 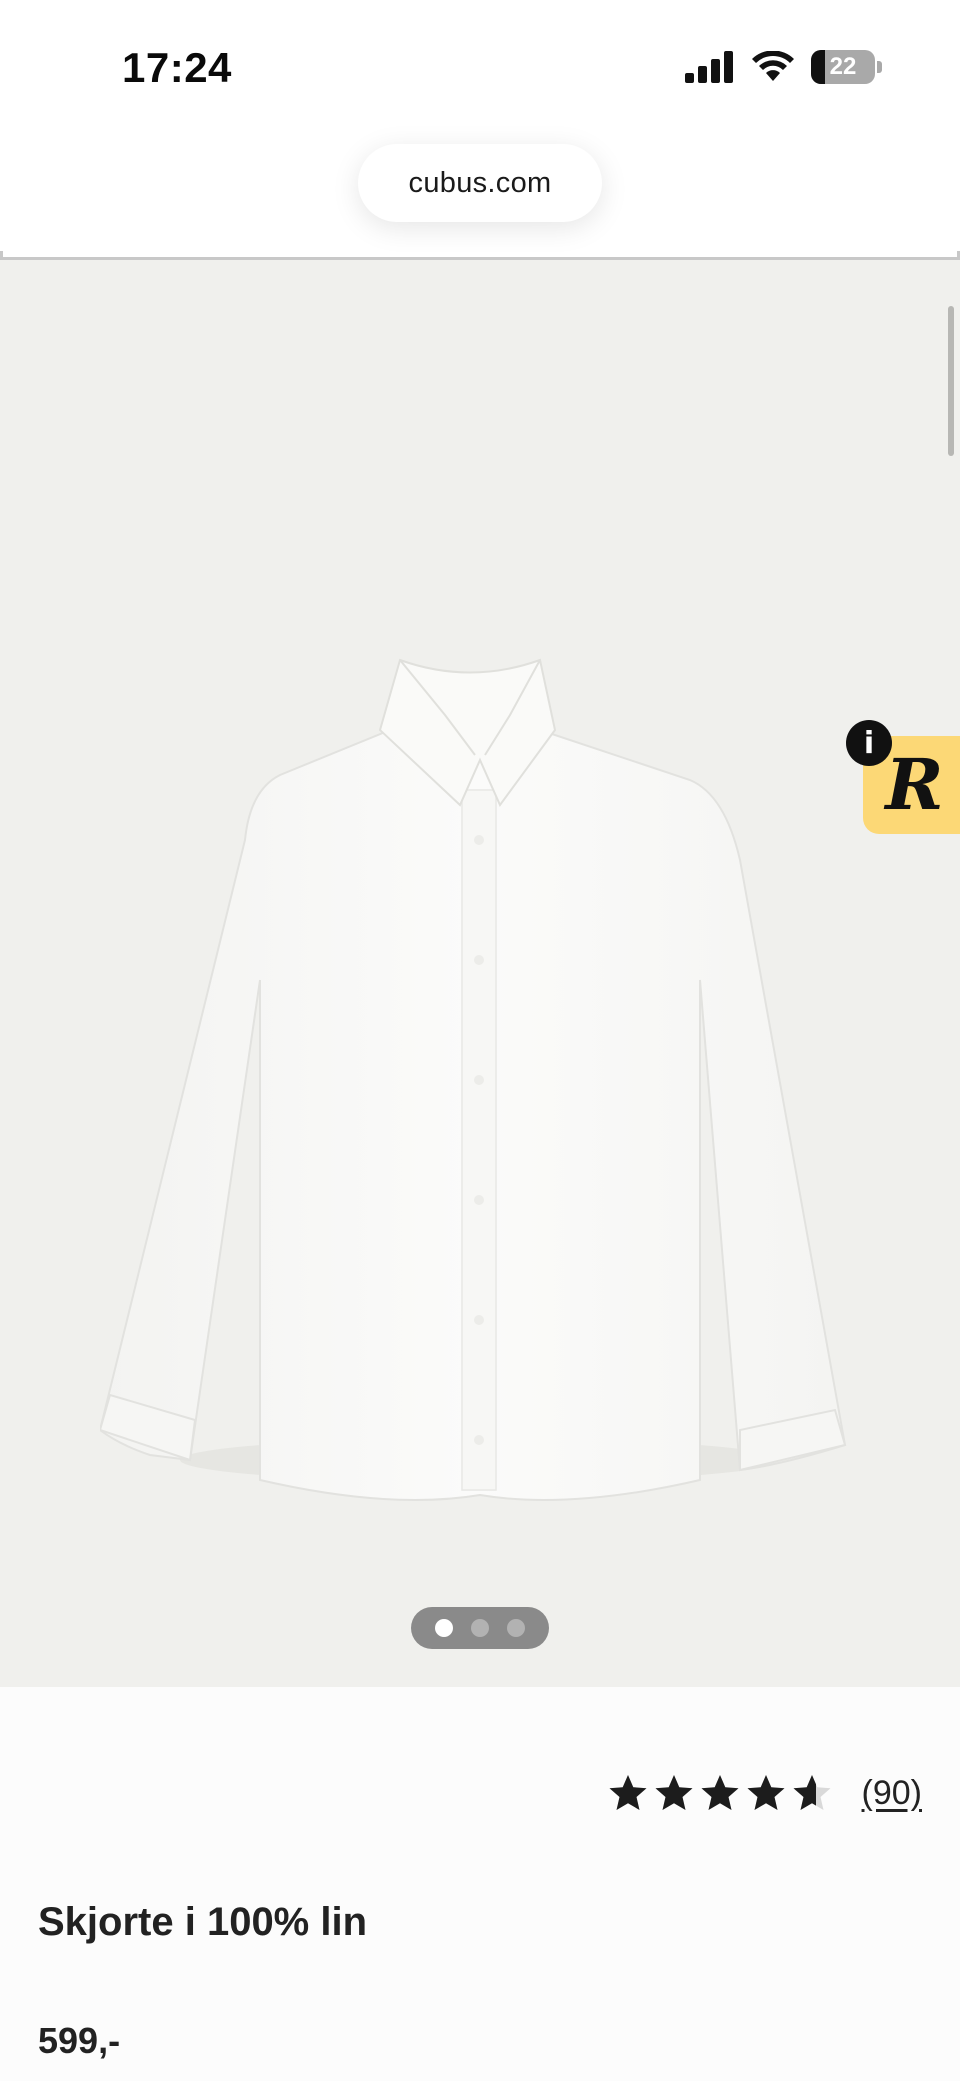 I want to click on battery-level: 22, so click(x=843, y=66).